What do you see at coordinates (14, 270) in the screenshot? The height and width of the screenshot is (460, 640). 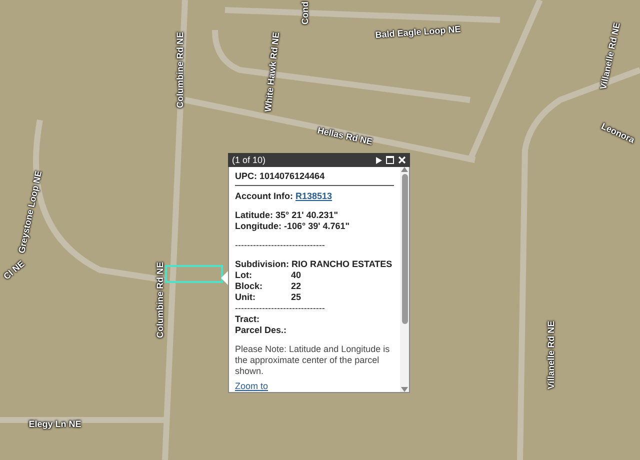 I see `street-label: Cl NE` at bounding box center [14, 270].